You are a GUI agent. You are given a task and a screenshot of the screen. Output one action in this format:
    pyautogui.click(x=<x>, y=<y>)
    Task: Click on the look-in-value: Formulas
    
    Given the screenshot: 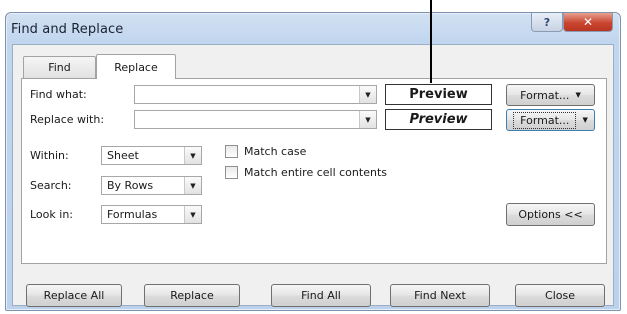 What is the action you would take?
    pyautogui.click(x=132, y=214)
    